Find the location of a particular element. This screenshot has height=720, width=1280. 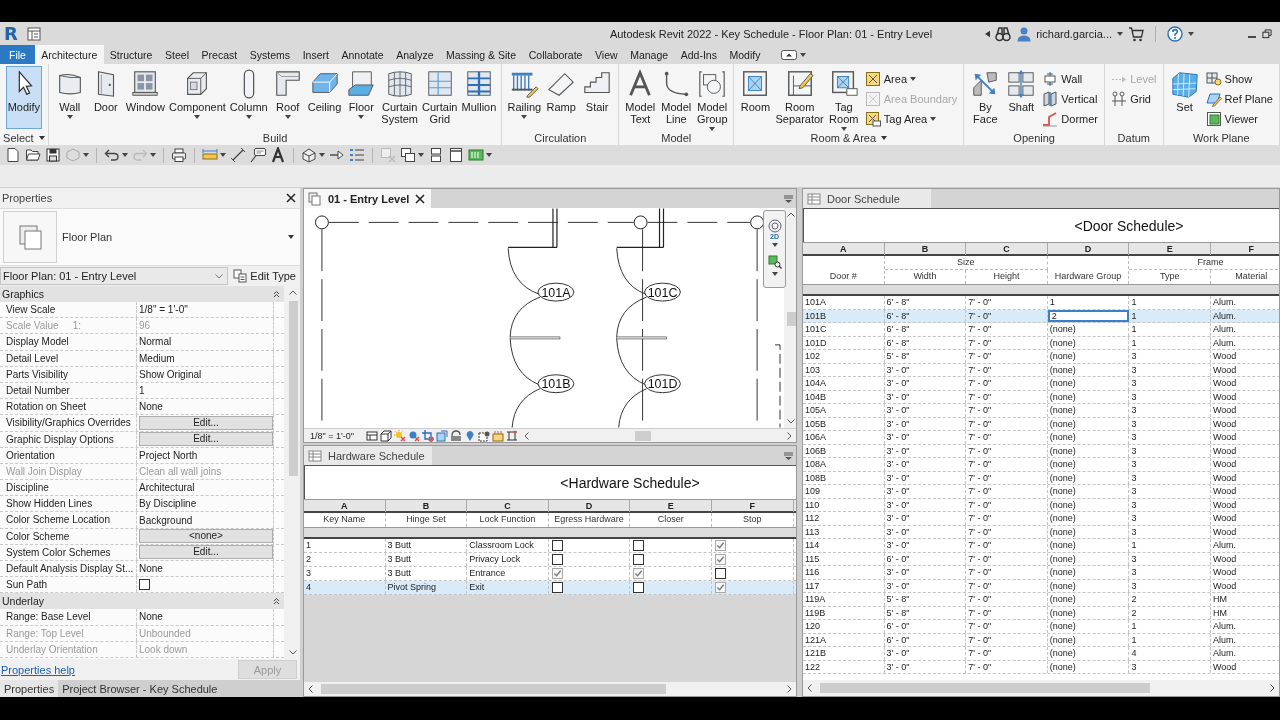

ribbon-tool-button: Shaft is located at coordinates (1021, 97).